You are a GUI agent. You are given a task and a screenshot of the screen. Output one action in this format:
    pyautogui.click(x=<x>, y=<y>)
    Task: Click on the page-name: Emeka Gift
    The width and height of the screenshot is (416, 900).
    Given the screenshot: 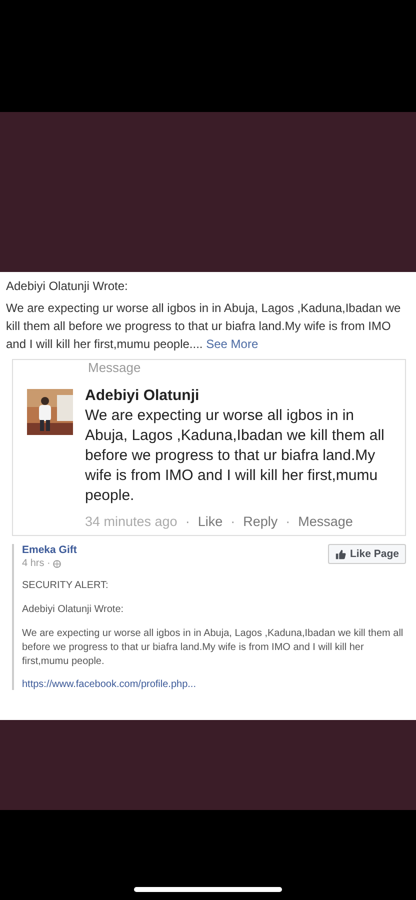 What is the action you would take?
    pyautogui.click(x=49, y=550)
    